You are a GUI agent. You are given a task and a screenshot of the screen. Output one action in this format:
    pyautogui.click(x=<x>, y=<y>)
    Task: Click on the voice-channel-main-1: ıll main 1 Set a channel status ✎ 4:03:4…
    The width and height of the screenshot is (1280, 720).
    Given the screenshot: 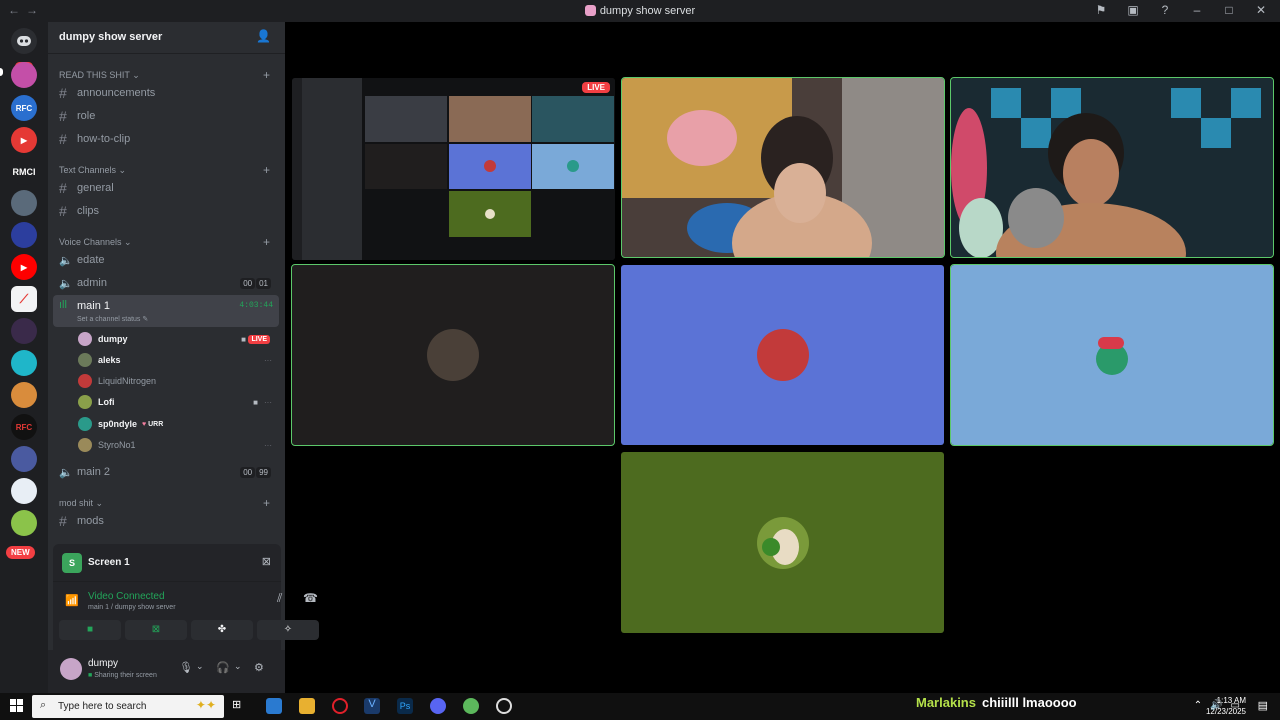 What is the action you would take?
    pyautogui.click(x=166, y=311)
    